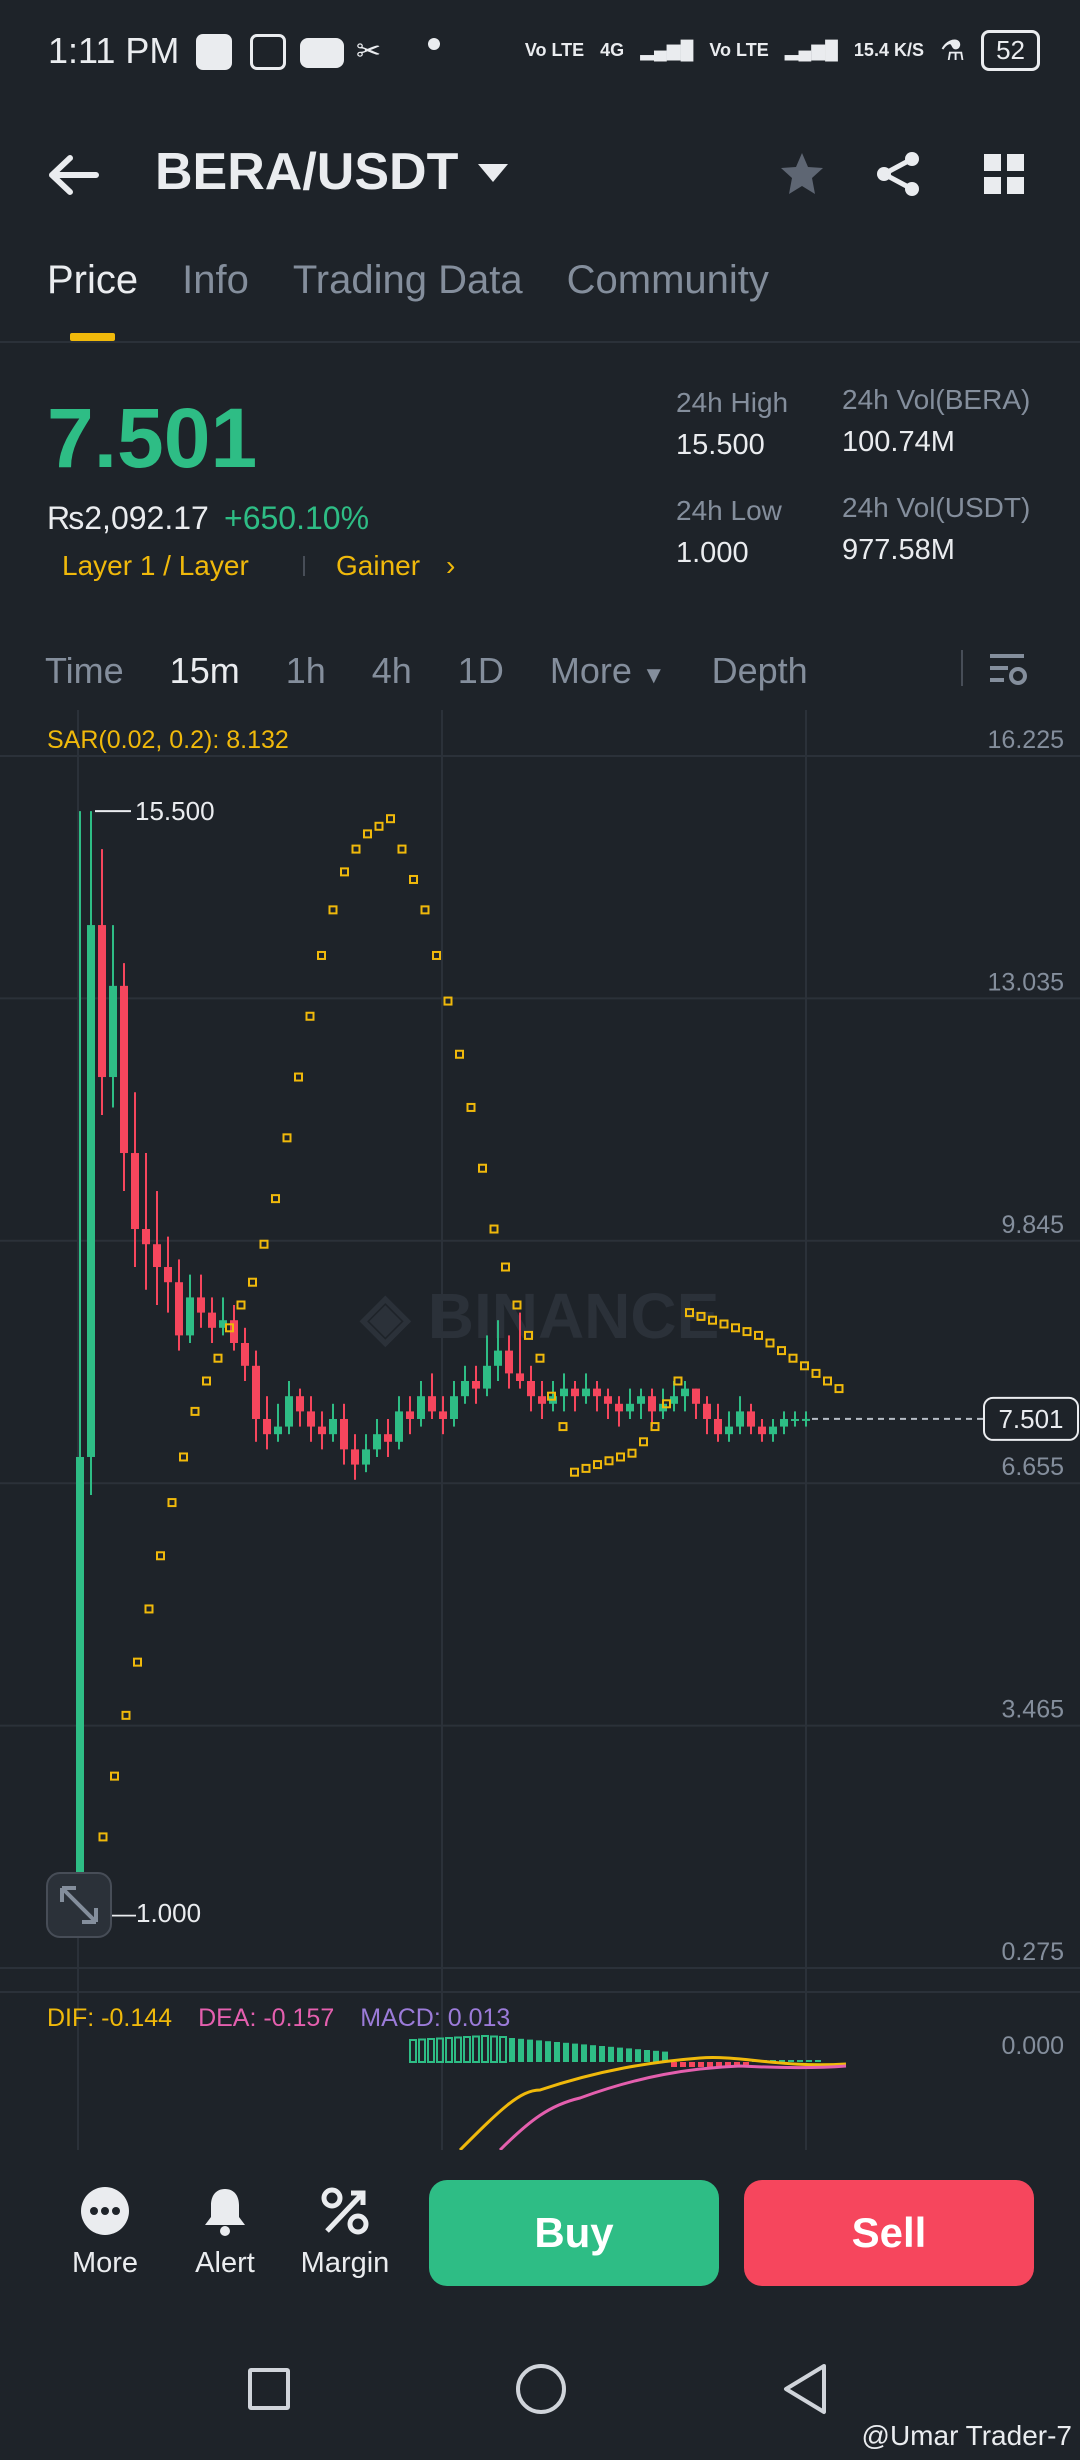  I want to click on interval-time: Time, so click(84, 671).